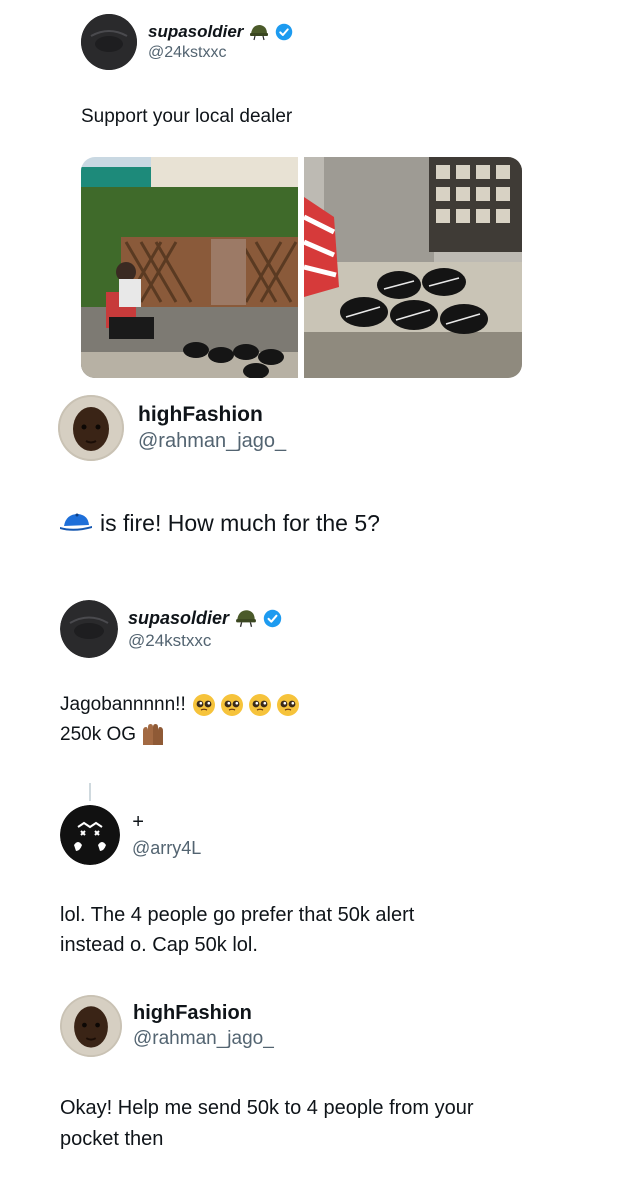 The width and height of the screenshot is (618, 1200). What do you see at coordinates (153, 734) in the screenshot?
I see `palms-up-together-emoji` at bounding box center [153, 734].